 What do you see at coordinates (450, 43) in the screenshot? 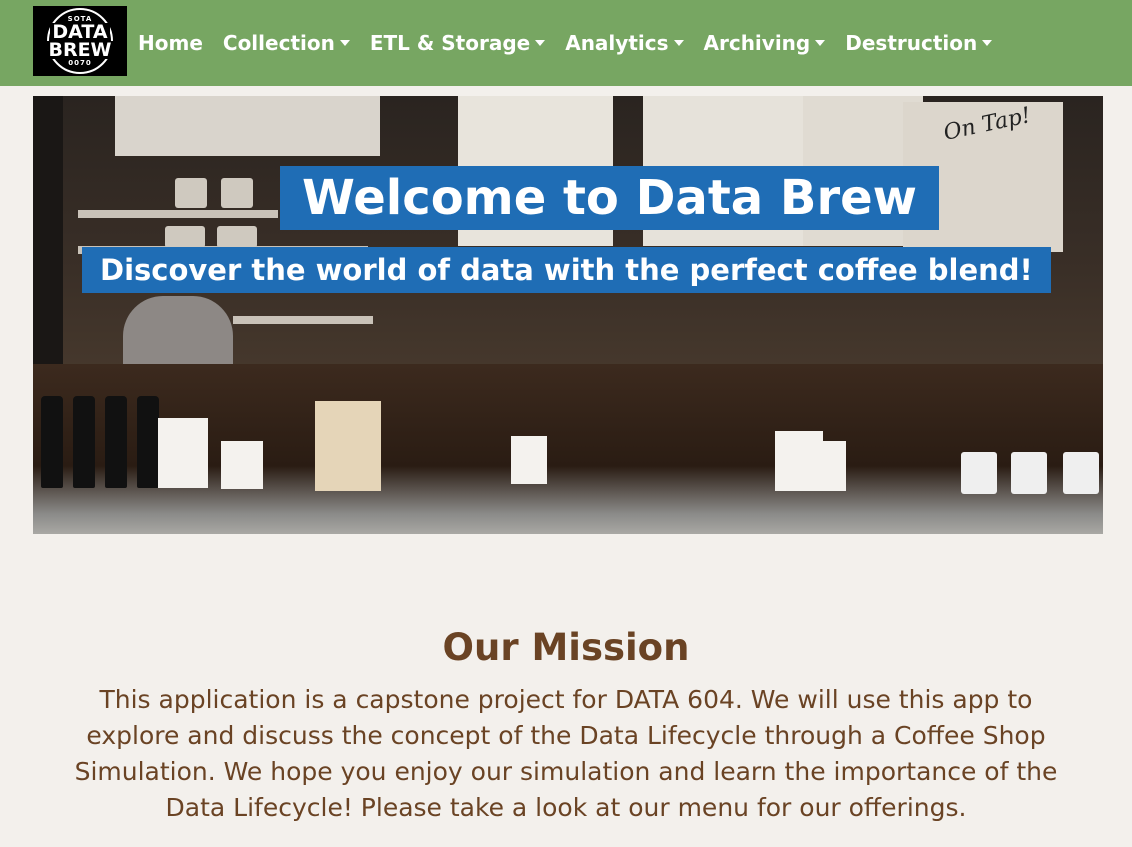
I see `nav-item-label: ETL & Storage` at bounding box center [450, 43].